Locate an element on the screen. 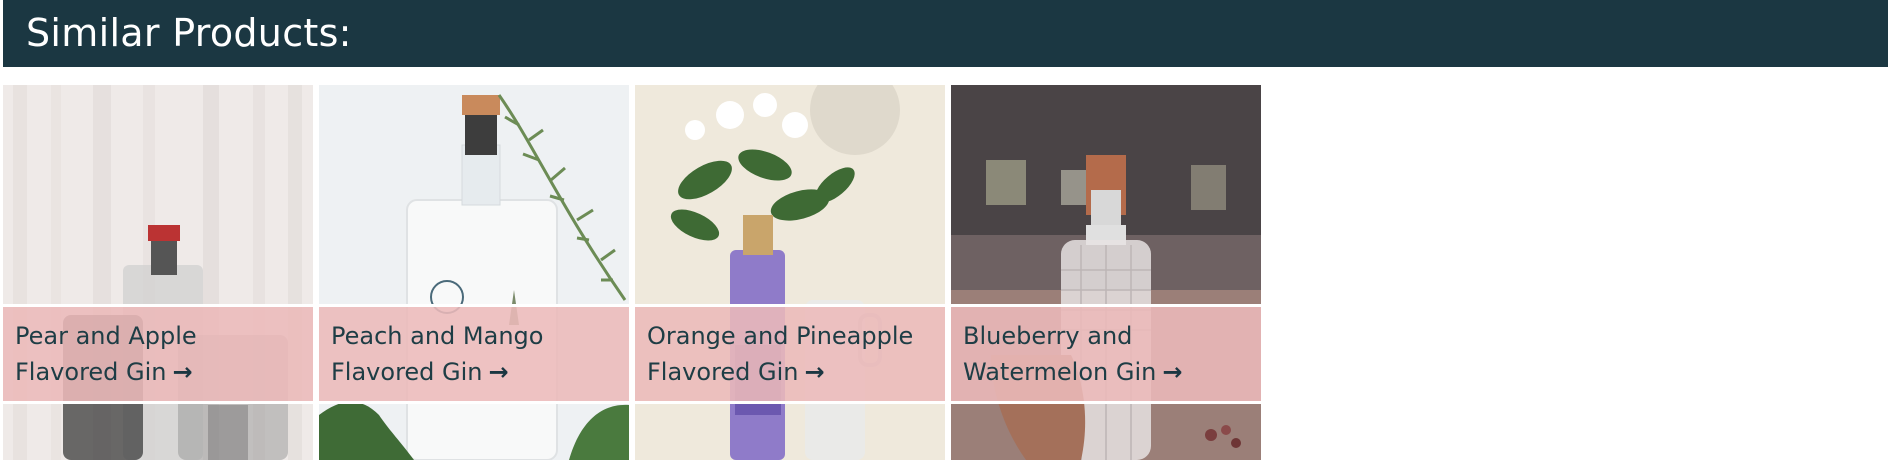 Image resolution: width=1888 pixels, height=460 pixels. product-name-line1: Pear and Apple is located at coordinates (106, 336).